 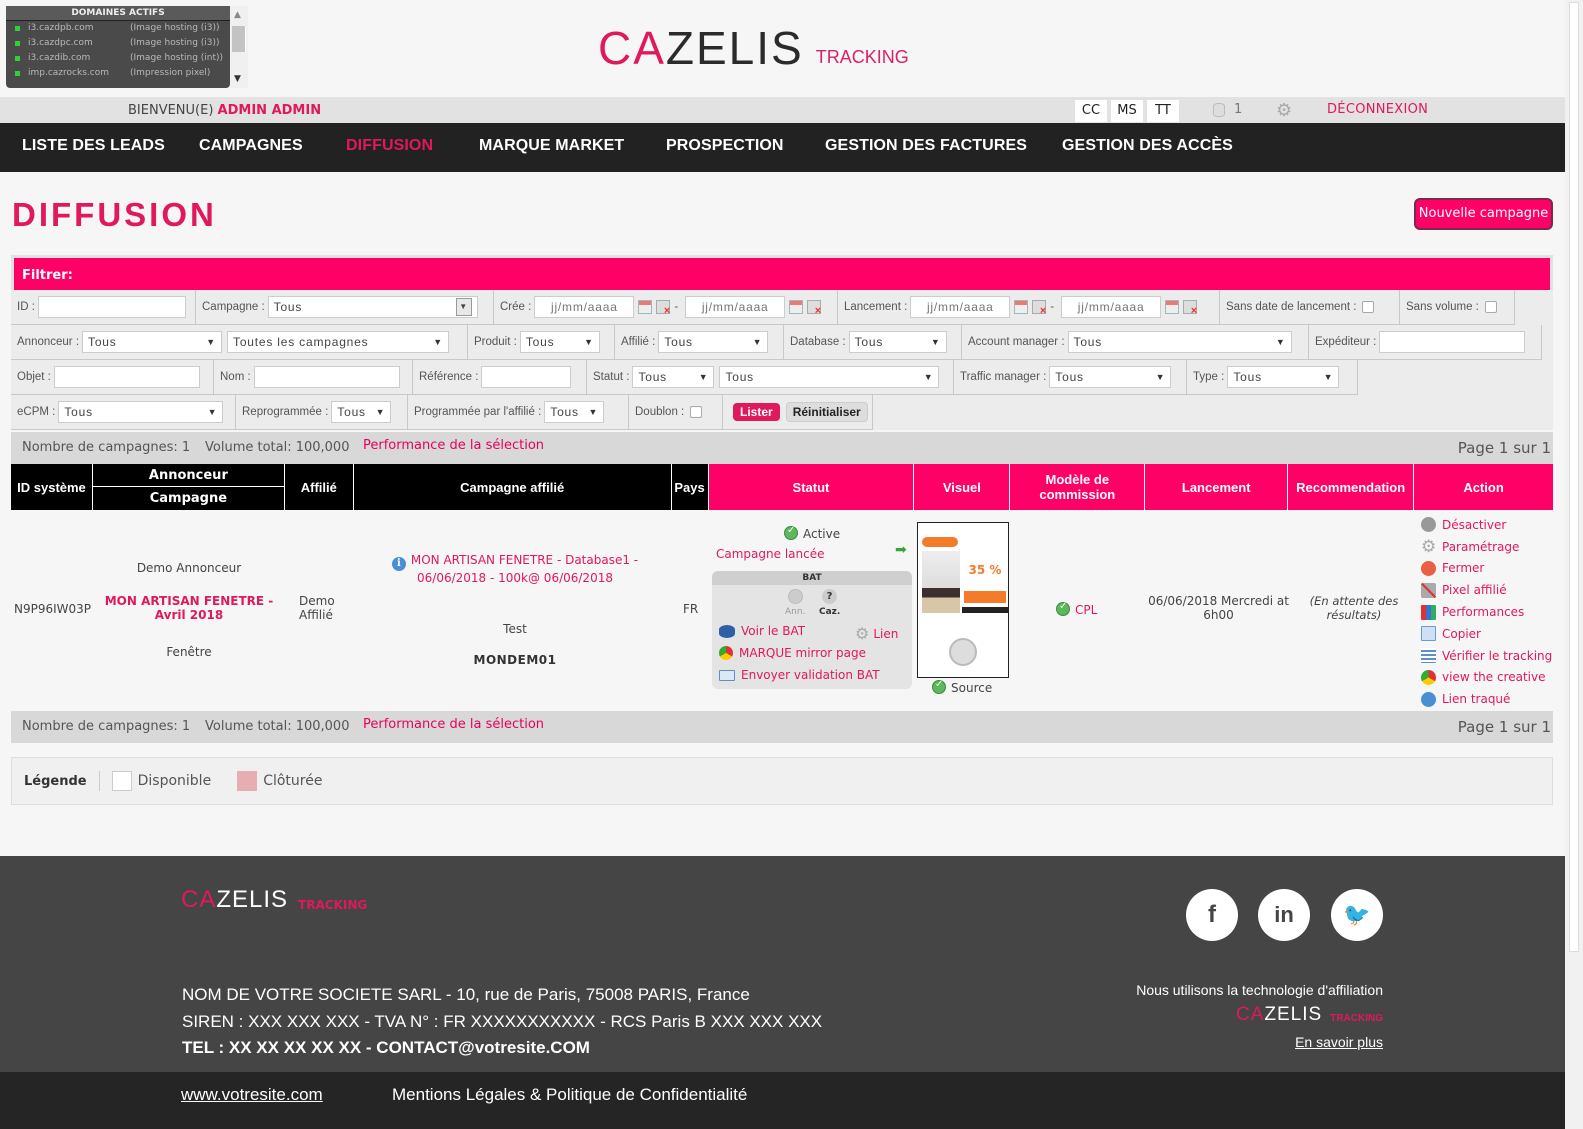 What do you see at coordinates (93, 146) in the screenshot?
I see `nav-liste-des-leads: LISTE DES LEADS` at bounding box center [93, 146].